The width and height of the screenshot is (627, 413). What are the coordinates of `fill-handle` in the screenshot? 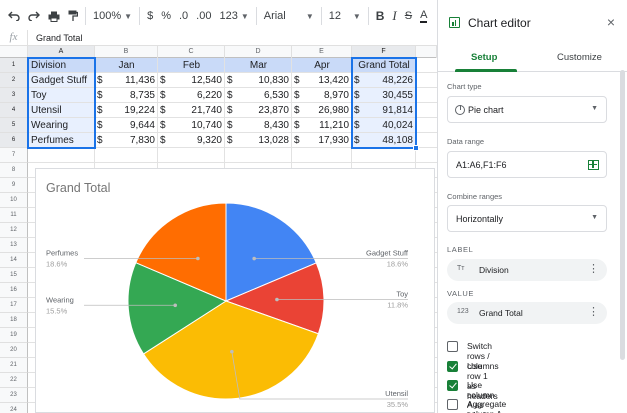 It's located at (416, 148).